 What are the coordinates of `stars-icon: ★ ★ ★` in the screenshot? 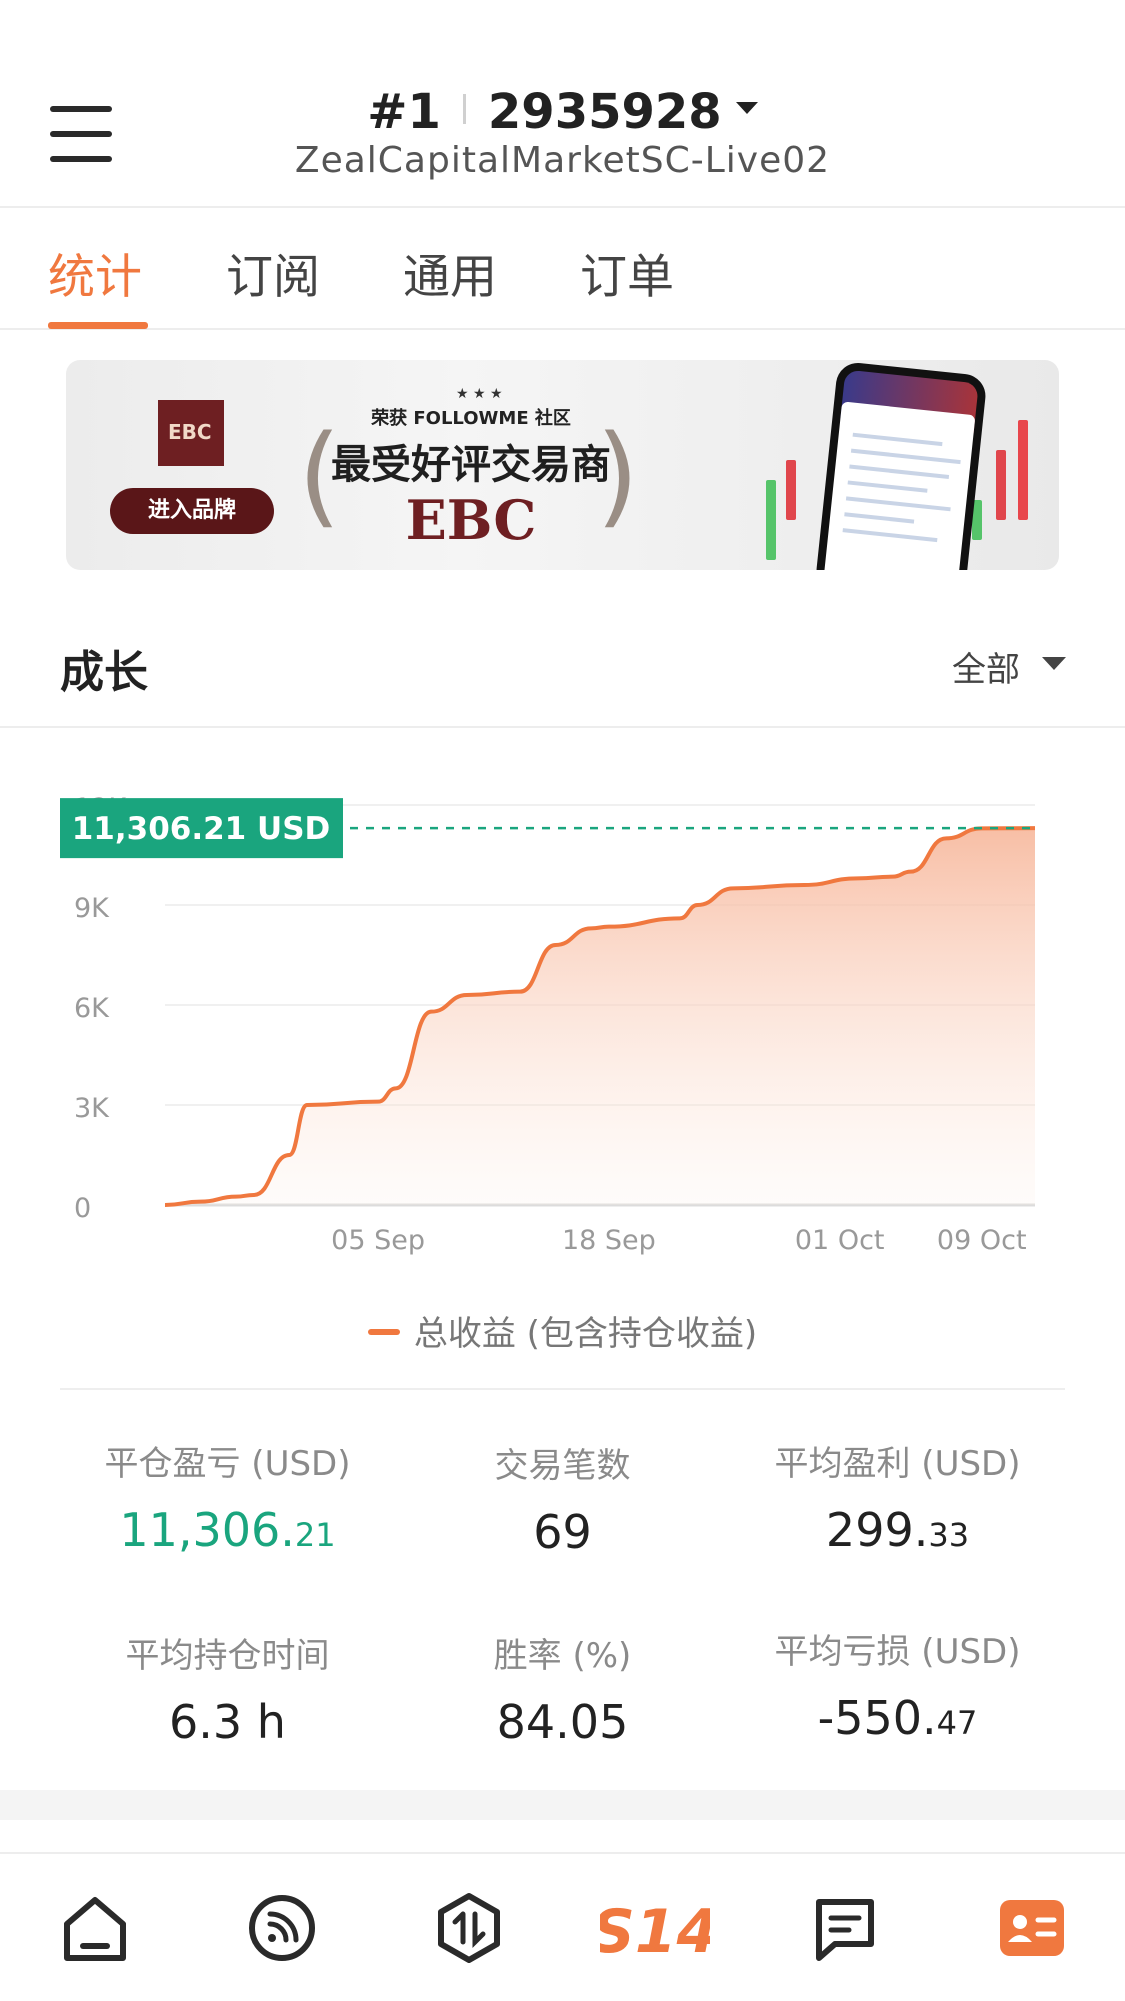 It's located at (479, 394).